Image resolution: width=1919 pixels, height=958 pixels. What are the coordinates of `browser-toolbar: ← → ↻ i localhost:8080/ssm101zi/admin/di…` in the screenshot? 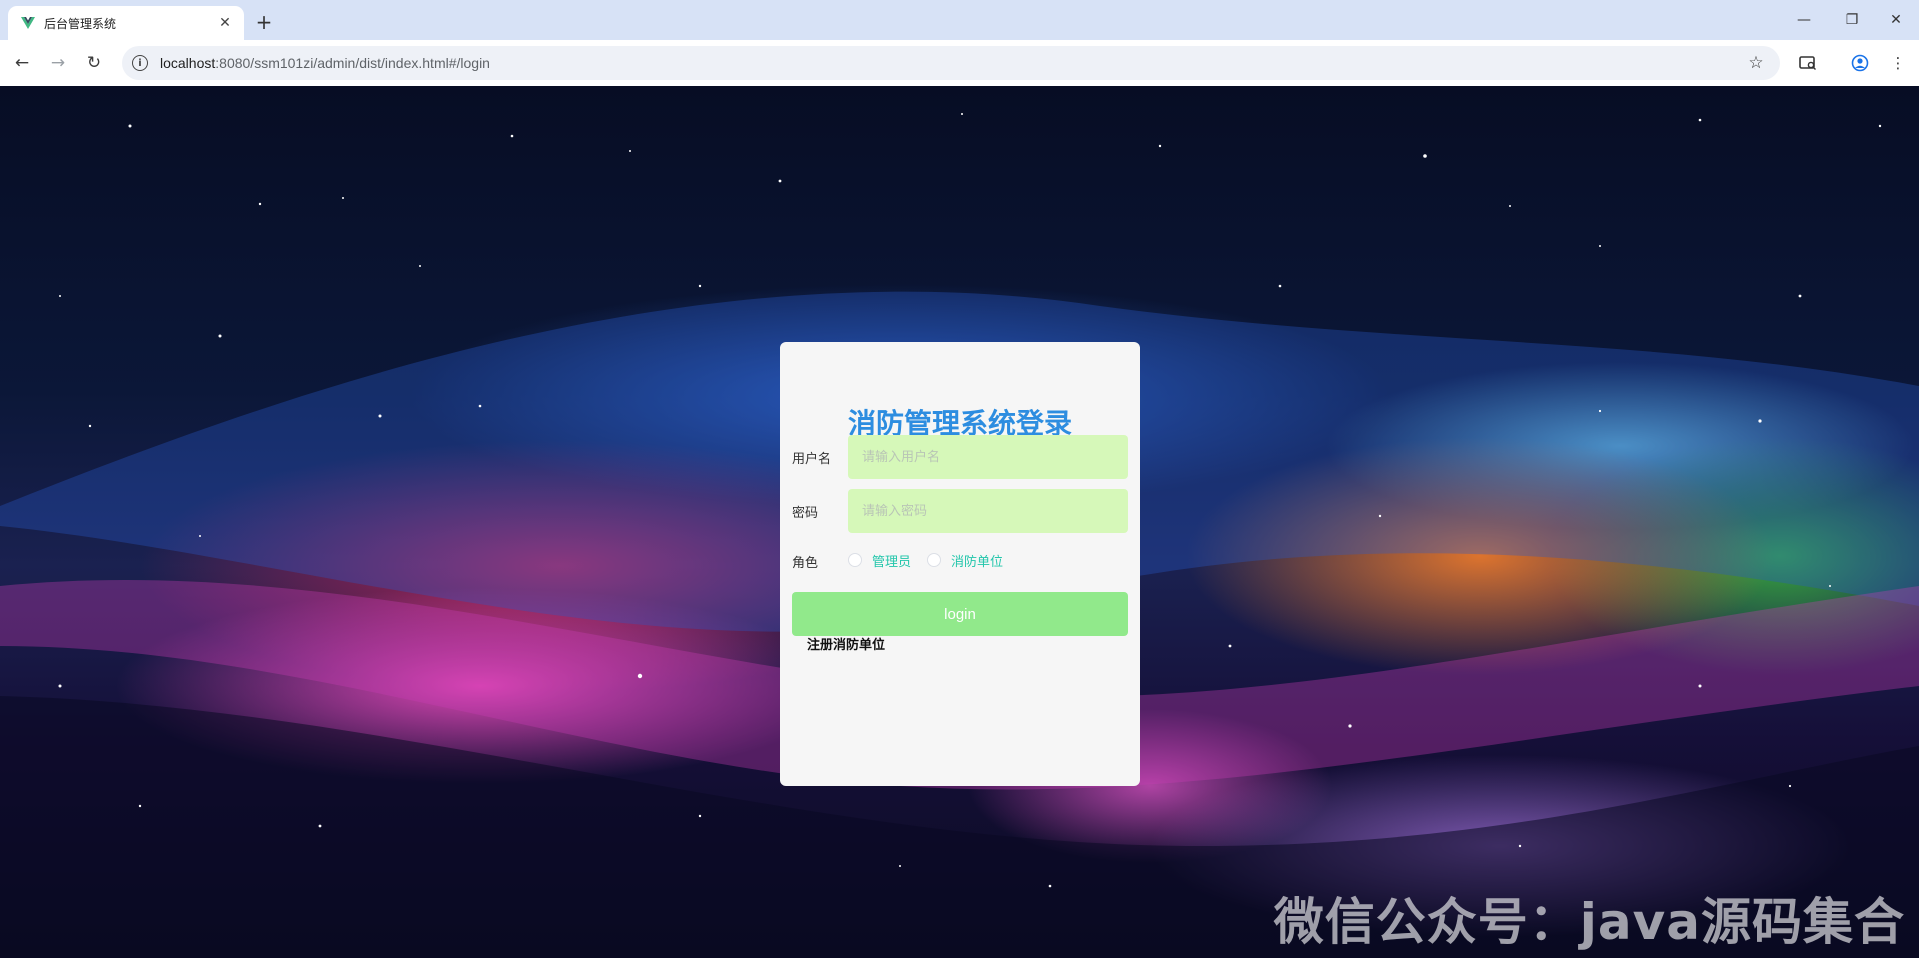 It's located at (959, 63).